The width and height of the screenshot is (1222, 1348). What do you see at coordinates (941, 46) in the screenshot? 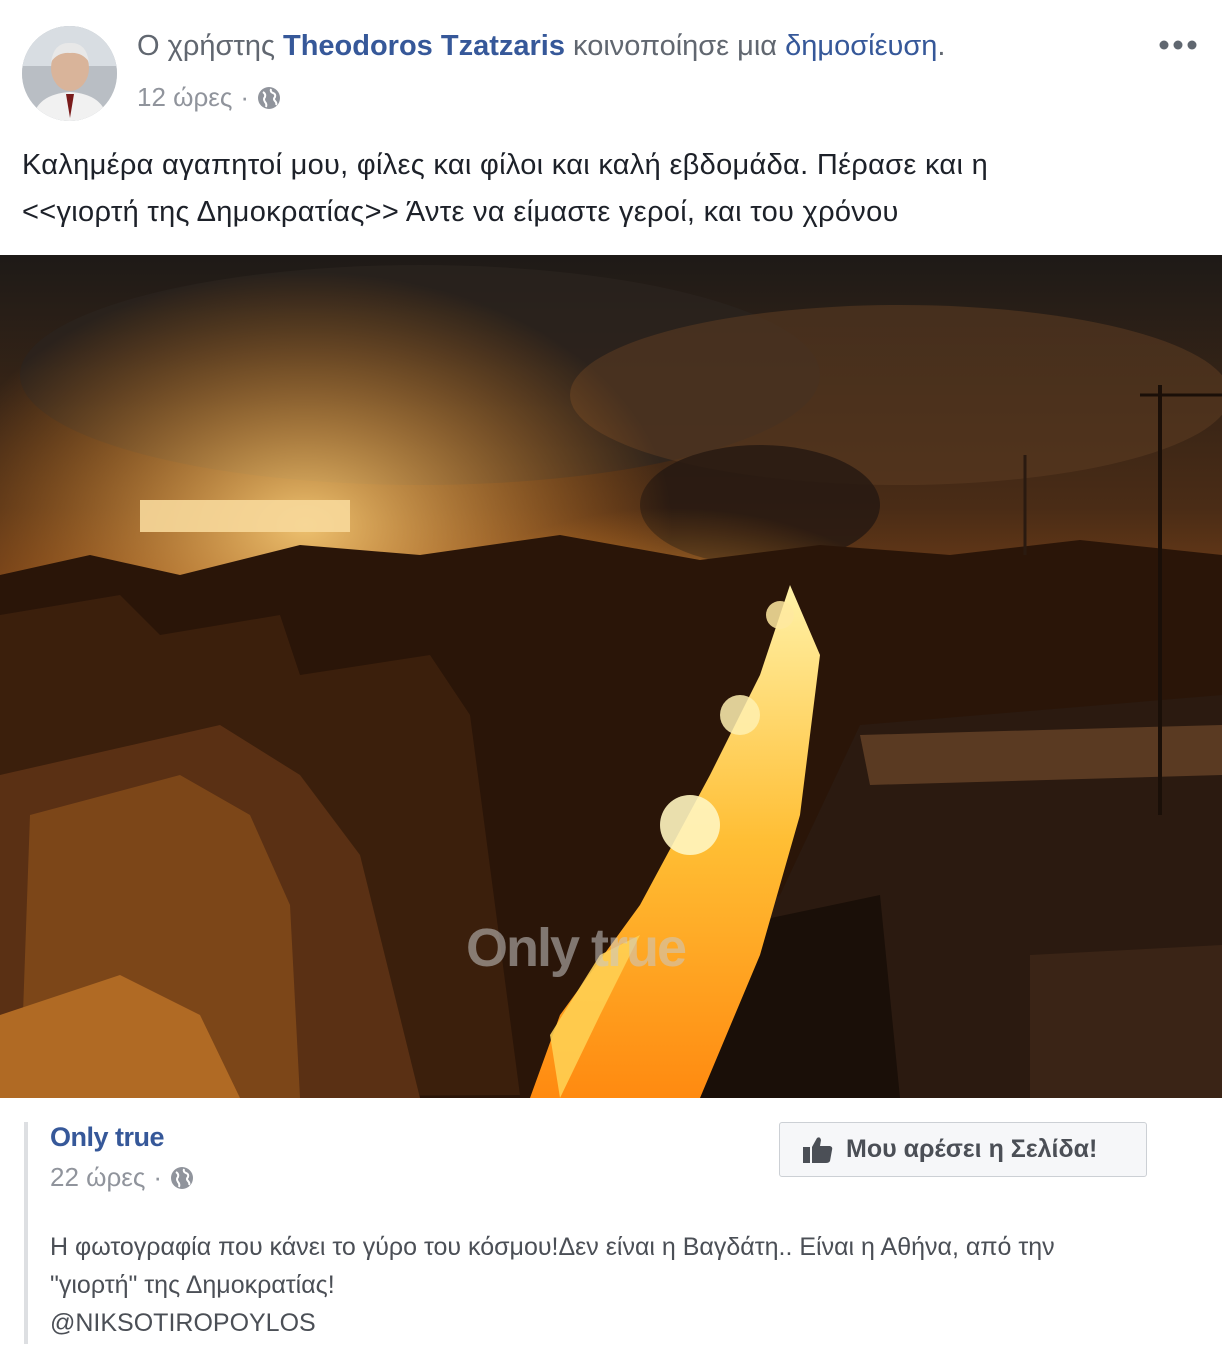
I see `share-suffix: .` at bounding box center [941, 46].